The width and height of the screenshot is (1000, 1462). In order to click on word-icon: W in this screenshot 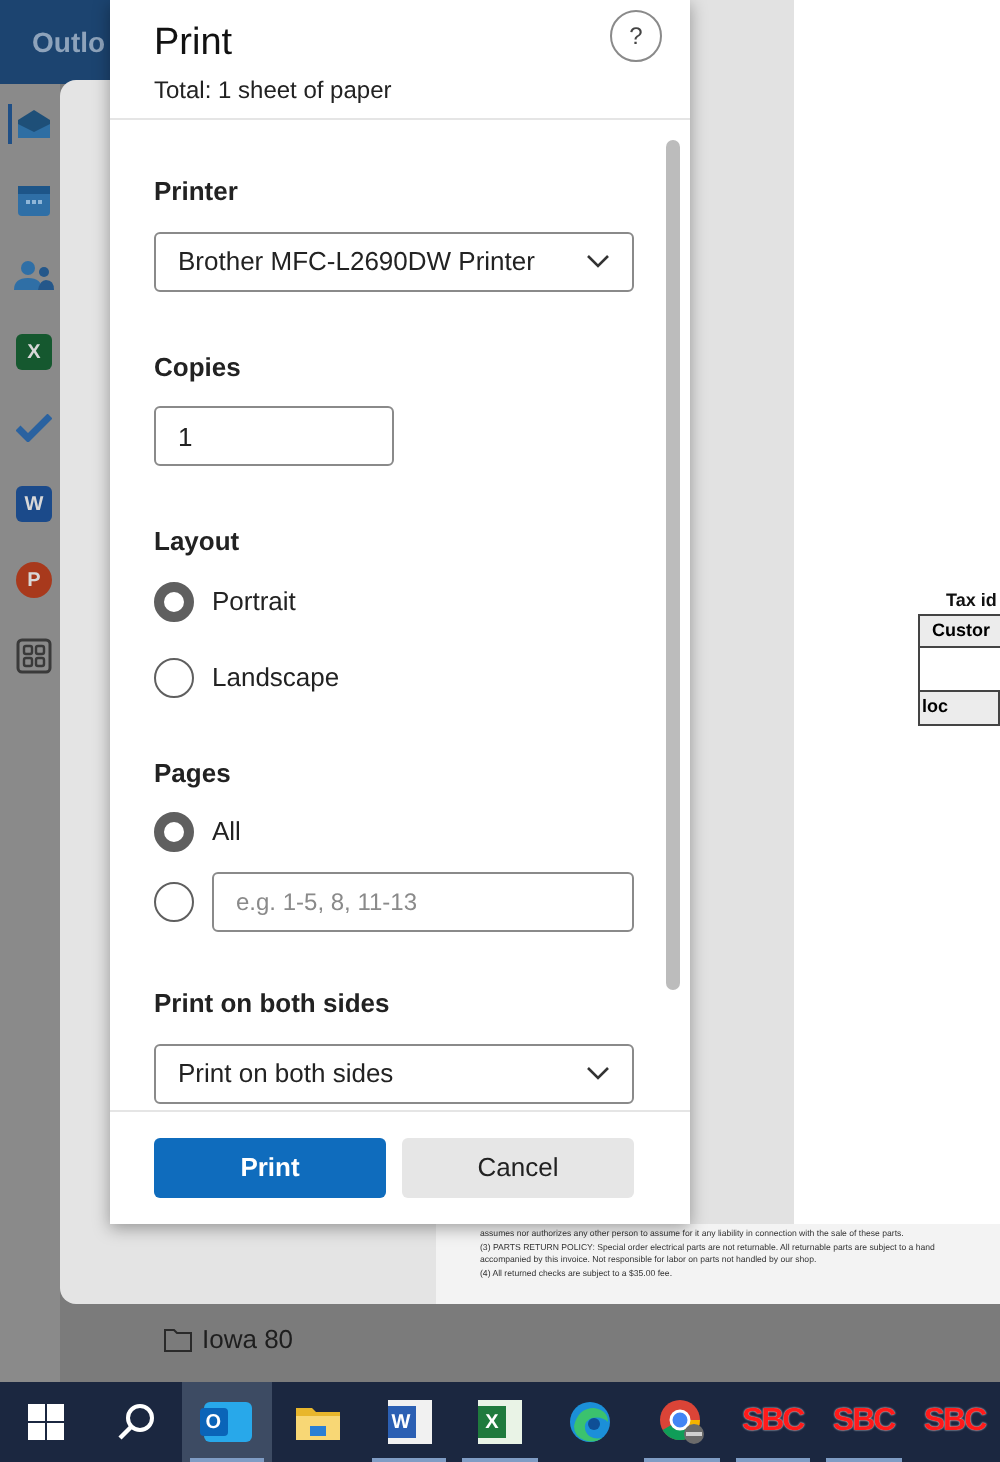, I will do `click(34, 504)`.